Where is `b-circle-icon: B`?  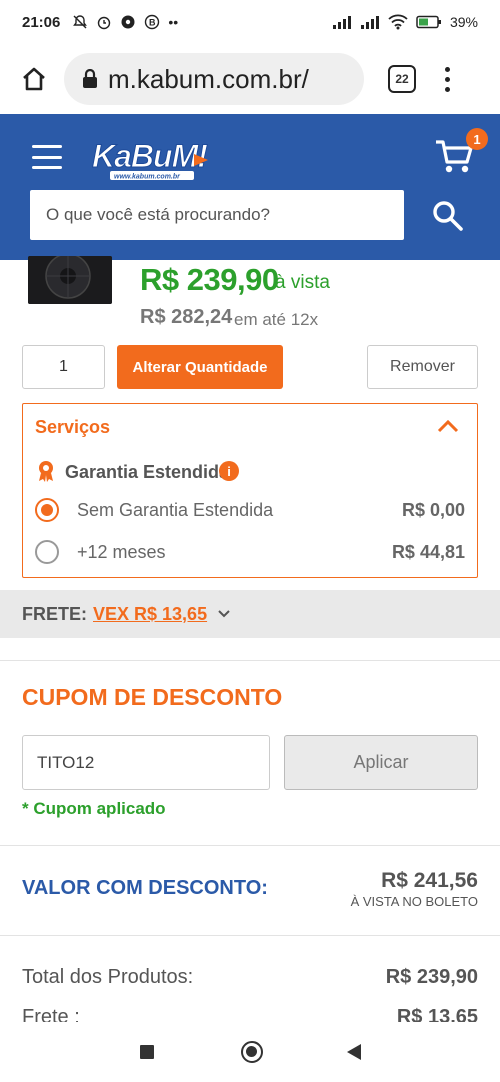 b-circle-icon: B is located at coordinates (152, 22).